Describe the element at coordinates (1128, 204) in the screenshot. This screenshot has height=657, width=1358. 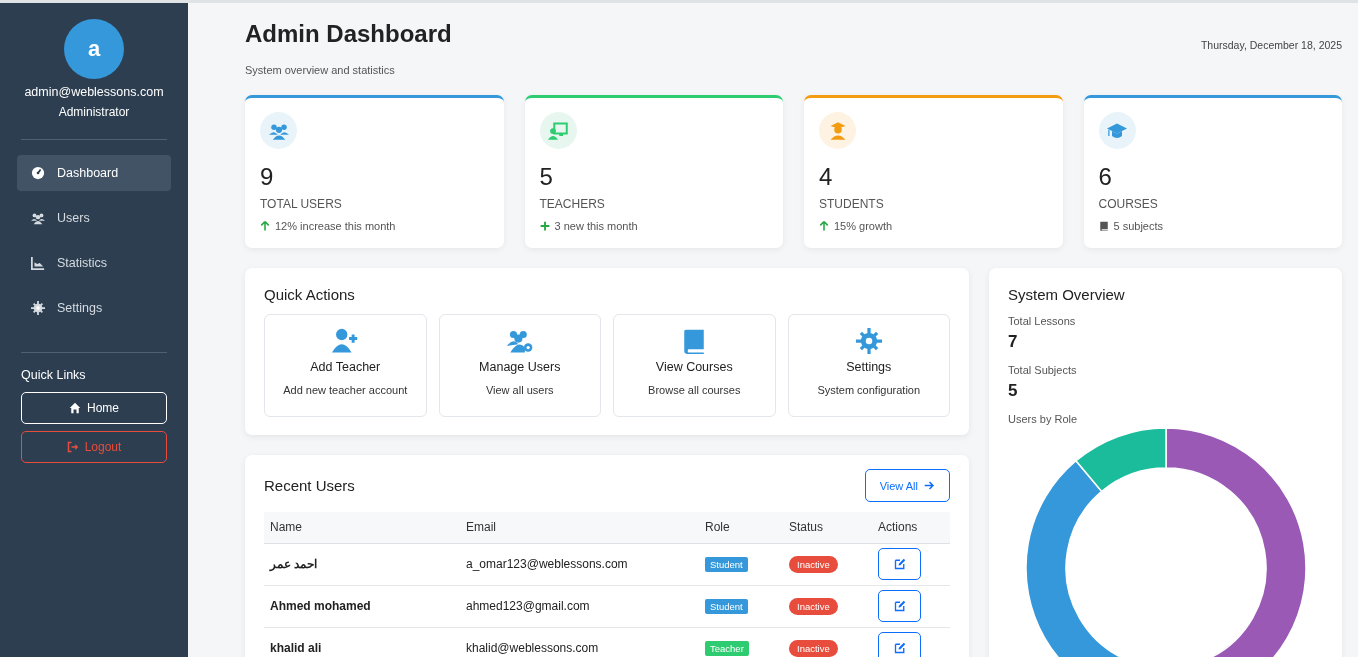
I see `stat-label: COURSES` at that location.